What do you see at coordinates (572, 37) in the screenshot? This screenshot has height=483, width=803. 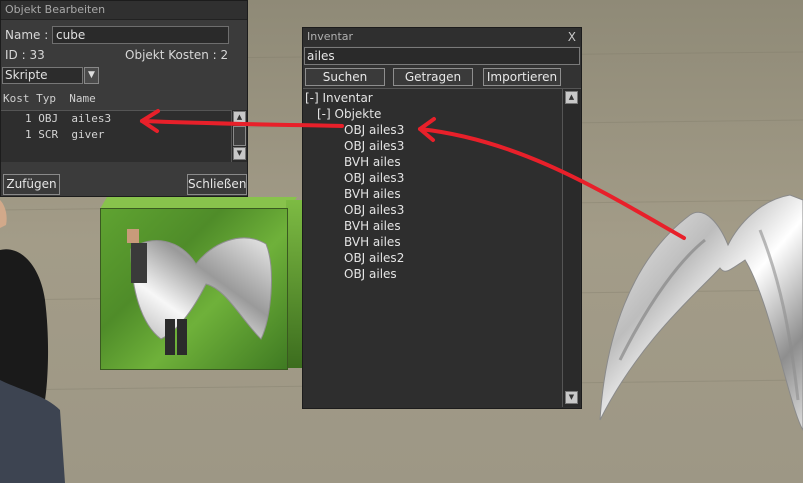 I see `close-icon: X` at bounding box center [572, 37].